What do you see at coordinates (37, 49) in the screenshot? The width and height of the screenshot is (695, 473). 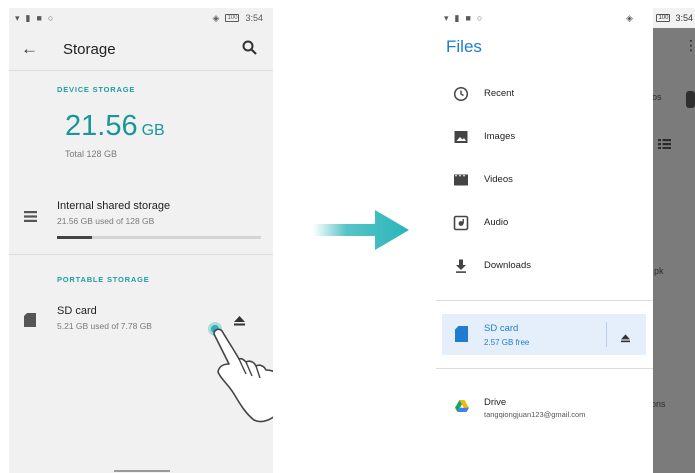 I see `arrow-left-icon: ←` at bounding box center [37, 49].